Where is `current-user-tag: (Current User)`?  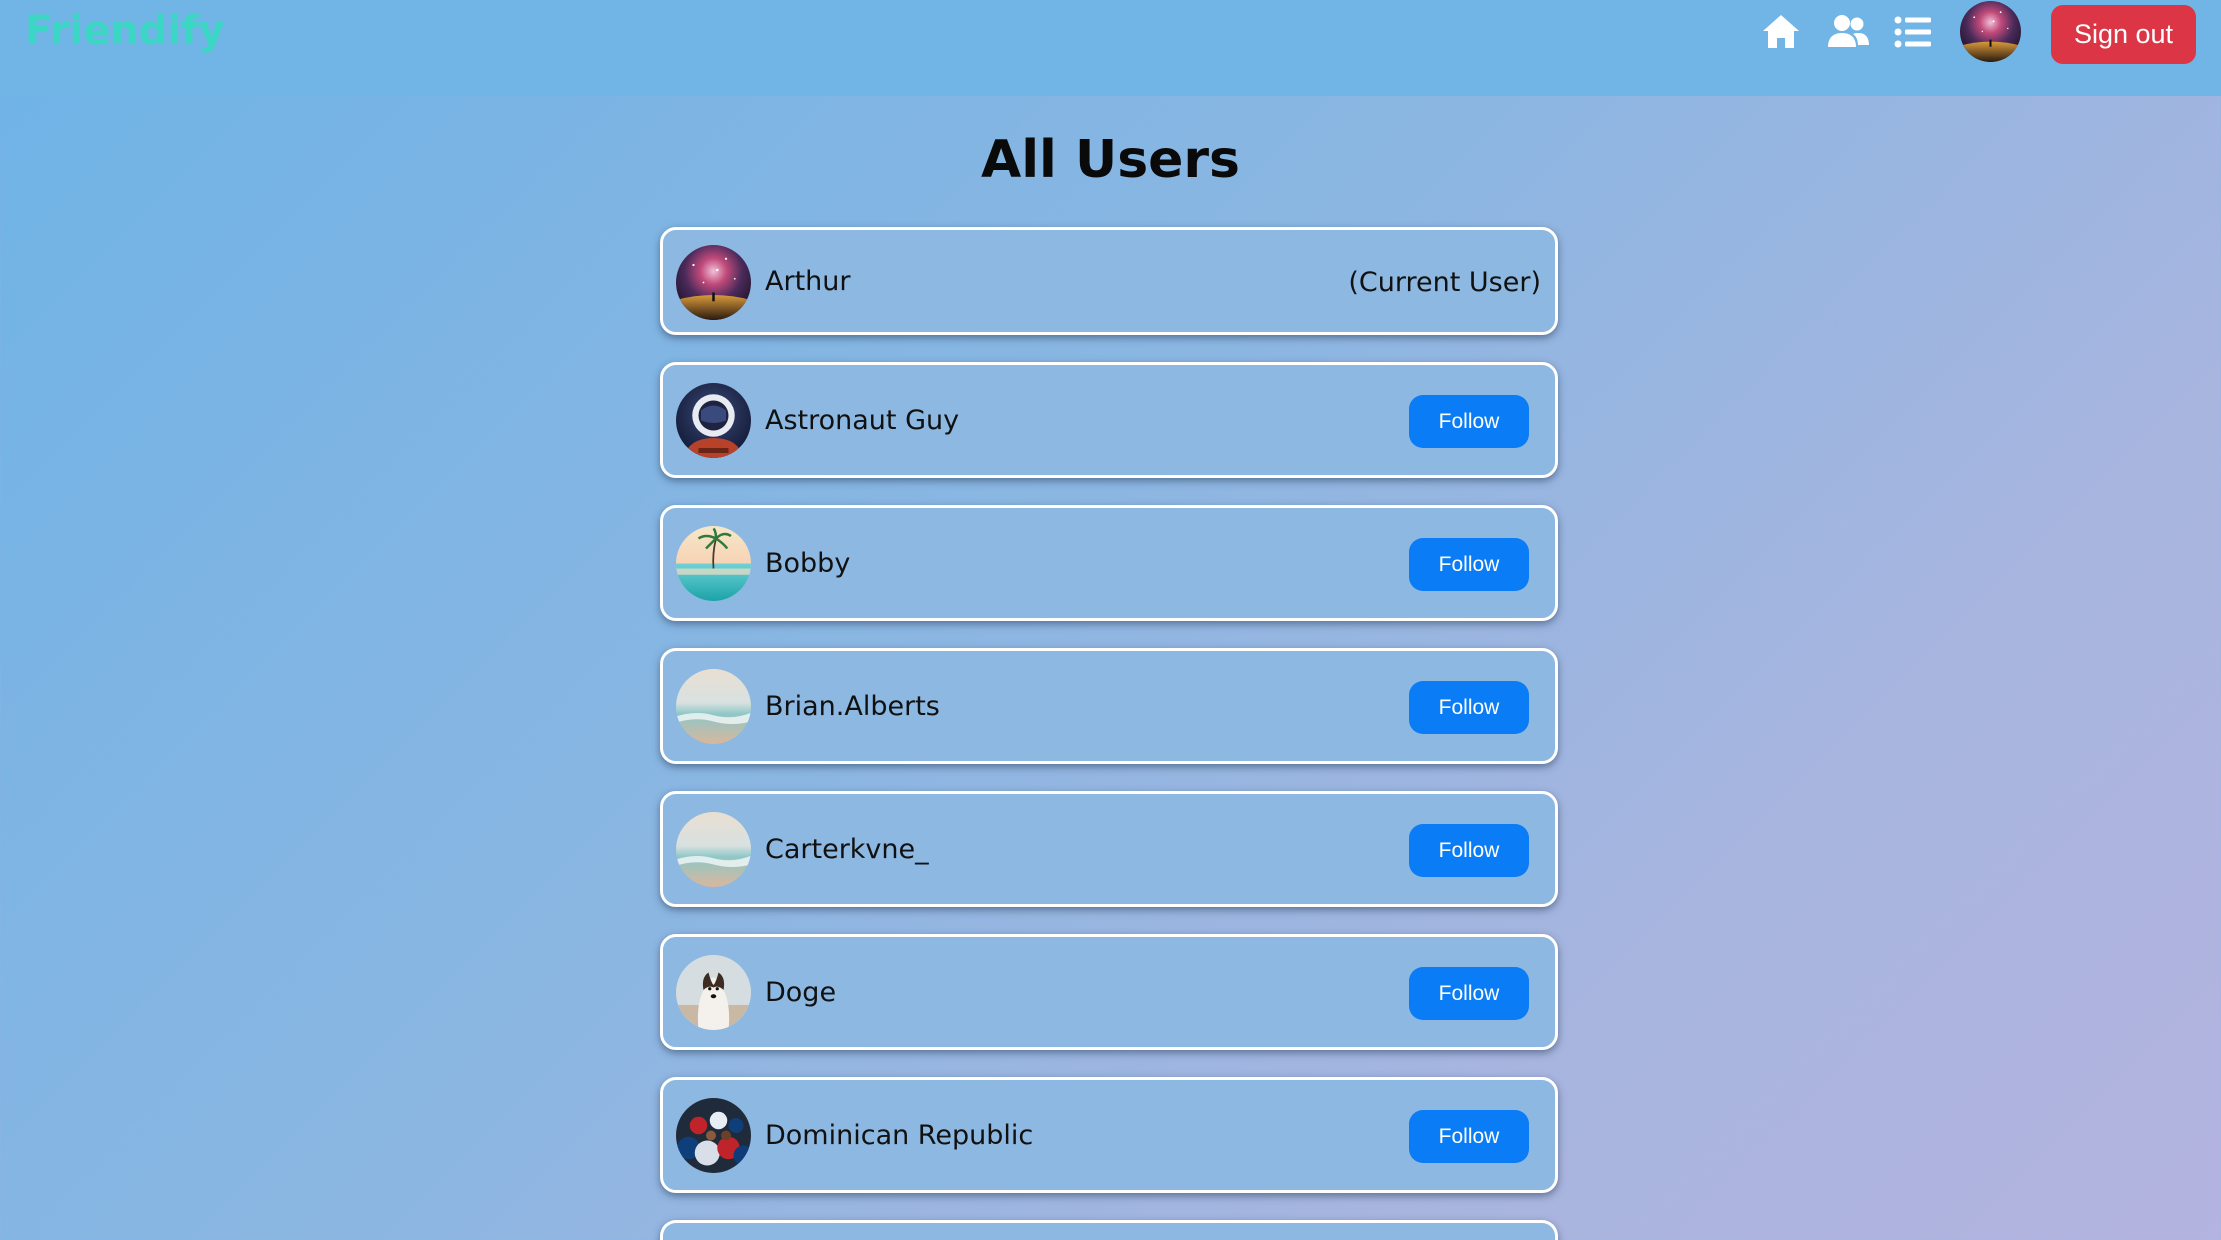 current-user-tag: (Current User) is located at coordinates (1444, 282).